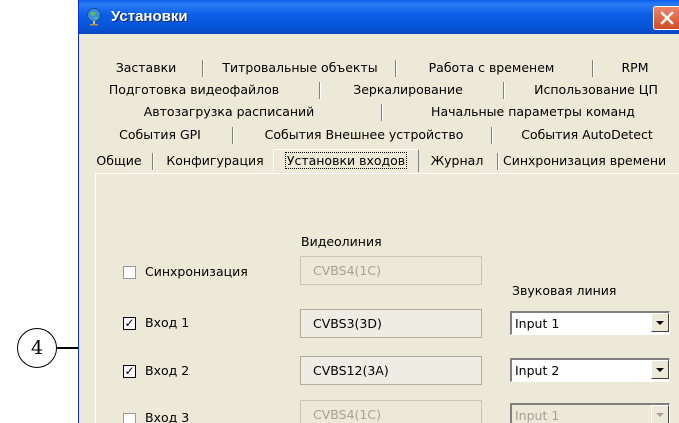 The width and height of the screenshot is (679, 423). I want to click on input-1-video-line-field: CVBS3(3D), so click(391, 323).